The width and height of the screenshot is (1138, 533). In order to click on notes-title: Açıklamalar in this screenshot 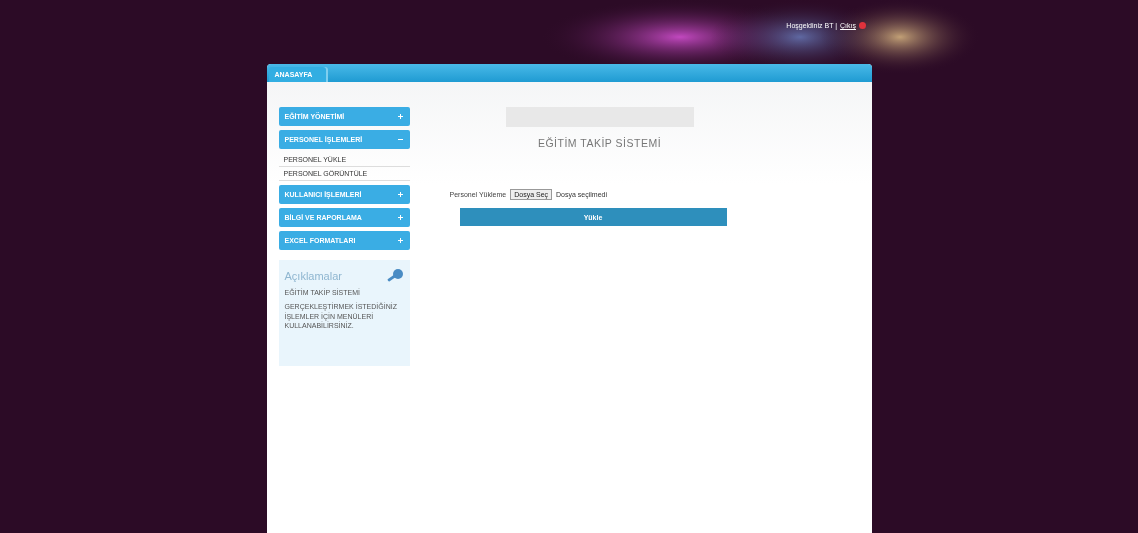, I will do `click(313, 276)`.